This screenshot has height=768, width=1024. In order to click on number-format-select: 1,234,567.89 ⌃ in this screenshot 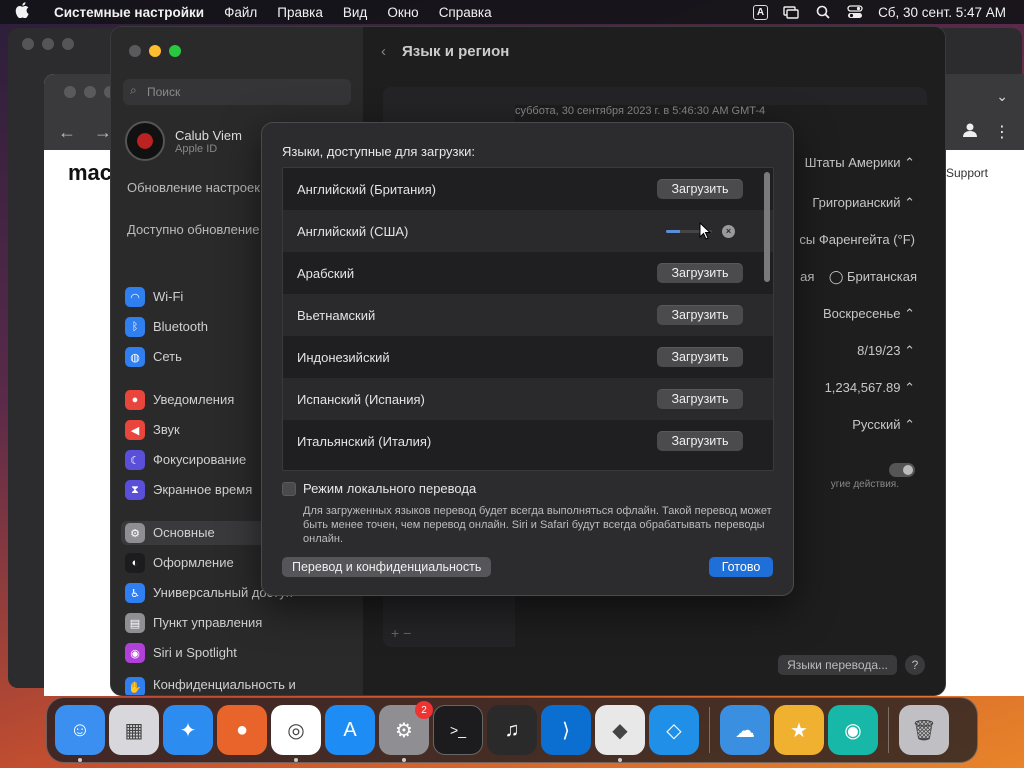, I will do `click(870, 388)`.